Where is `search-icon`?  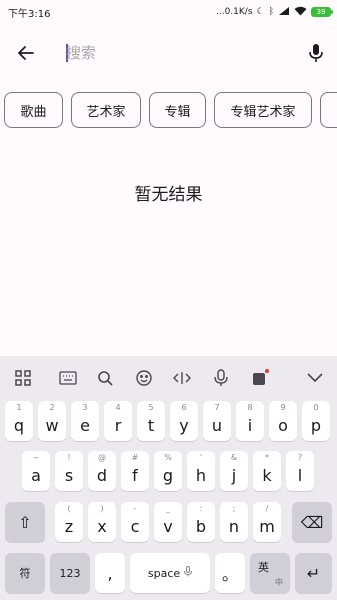
search-icon is located at coordinates (105, 378).